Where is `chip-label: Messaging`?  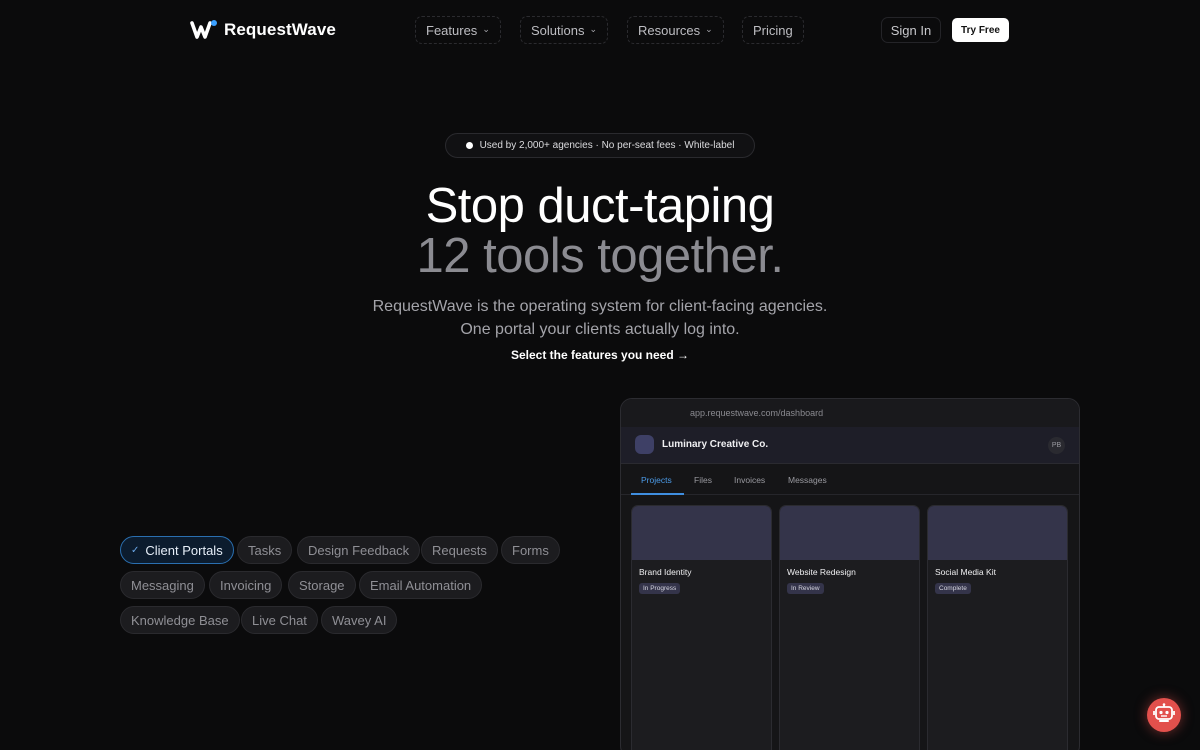 chip-label: Messaging is located at coordinates (162, 585).